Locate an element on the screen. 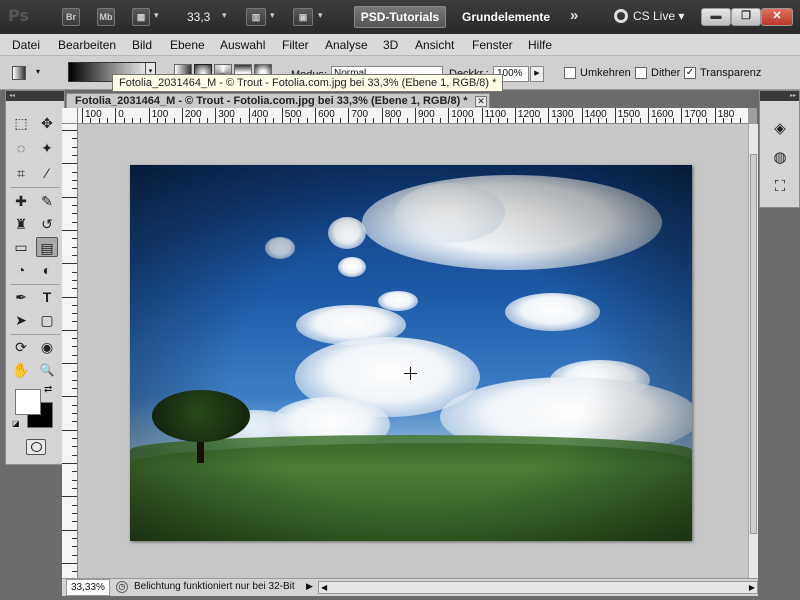  blur-tool-icon: ◔ is located at coordinates (21, 270).